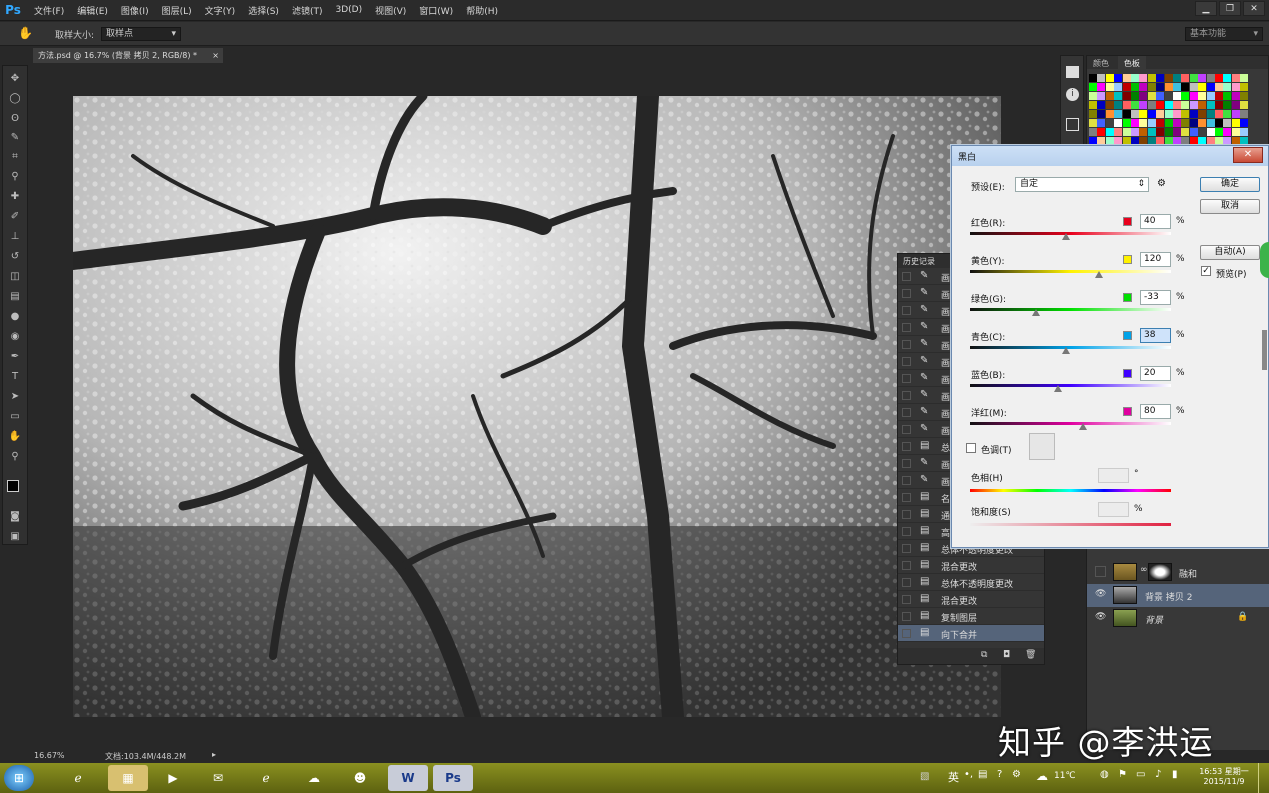 Image resolution: width=1269 pixels, height=793 pixels. What do you see at coordinates (1169, 111) in the screenshot?
I see `swatch-grid` at bounding box center [1169, 111].